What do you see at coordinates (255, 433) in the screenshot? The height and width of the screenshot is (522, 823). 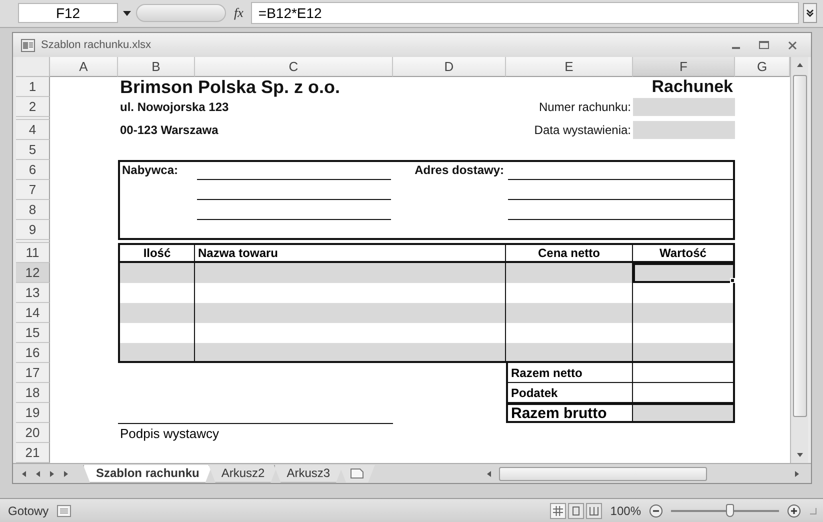 I see `signature-label: Podpis wystawcy` at bounding box center [255, 433].